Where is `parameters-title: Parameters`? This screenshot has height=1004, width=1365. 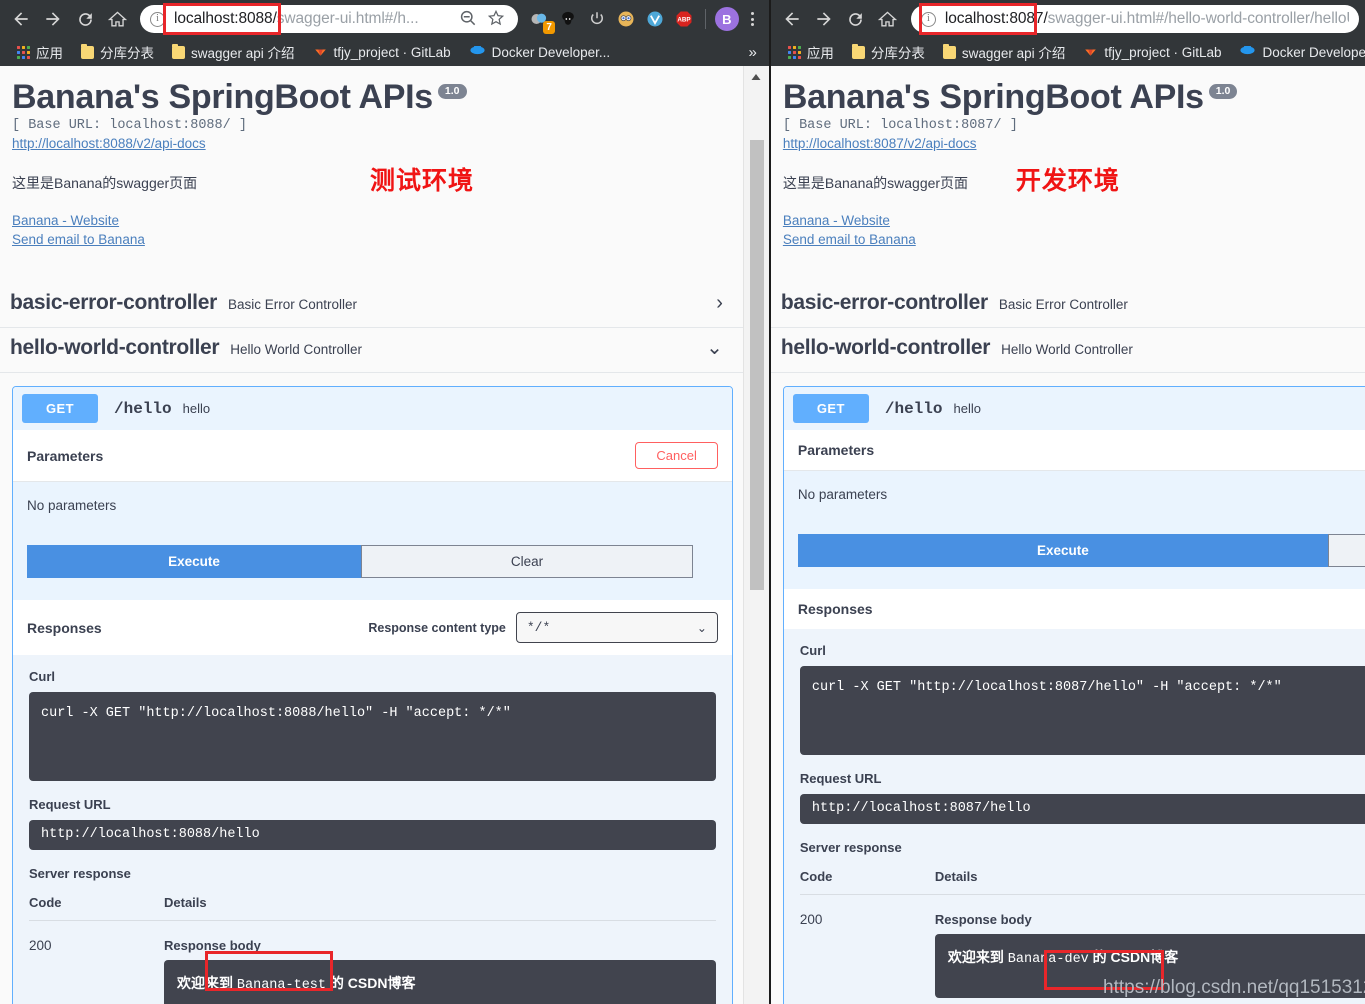 parameters-title: Parameters is located at coordinates (836, 450).